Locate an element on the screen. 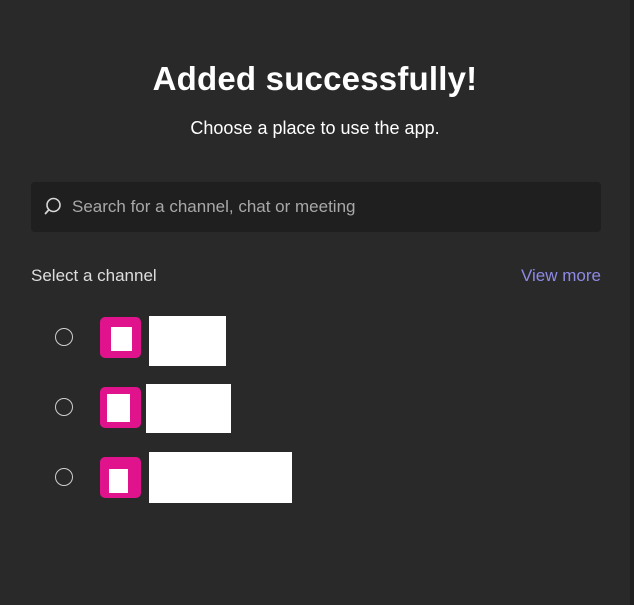 Image resolution: width=634 pixels, height=605 pixels. dialog-title: Added successfully! is located at coordinates (315, 78).